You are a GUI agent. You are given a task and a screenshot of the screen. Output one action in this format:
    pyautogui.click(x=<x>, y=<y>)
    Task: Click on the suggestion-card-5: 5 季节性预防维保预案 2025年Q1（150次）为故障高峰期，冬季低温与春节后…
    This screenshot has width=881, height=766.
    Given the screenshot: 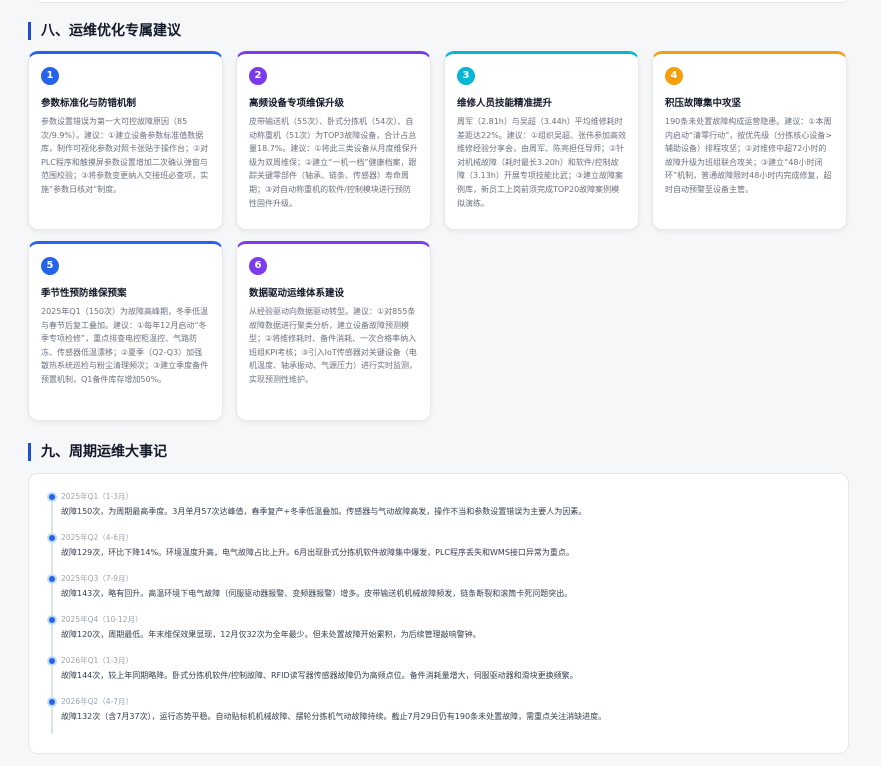 What is the action you would take?
    pyautogui.click(x=125, y=331)
    